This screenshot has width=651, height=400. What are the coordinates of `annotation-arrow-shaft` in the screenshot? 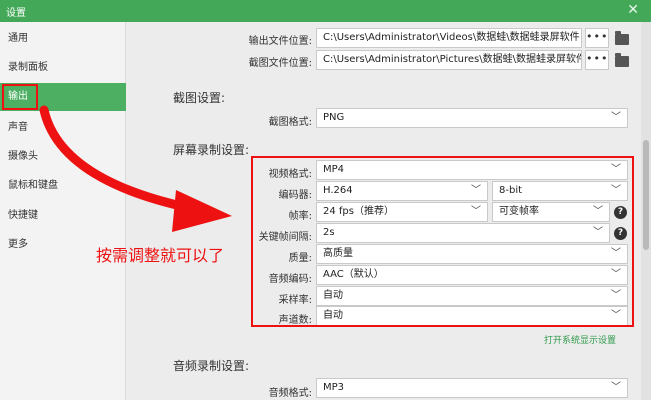 It's located at (117, 159).